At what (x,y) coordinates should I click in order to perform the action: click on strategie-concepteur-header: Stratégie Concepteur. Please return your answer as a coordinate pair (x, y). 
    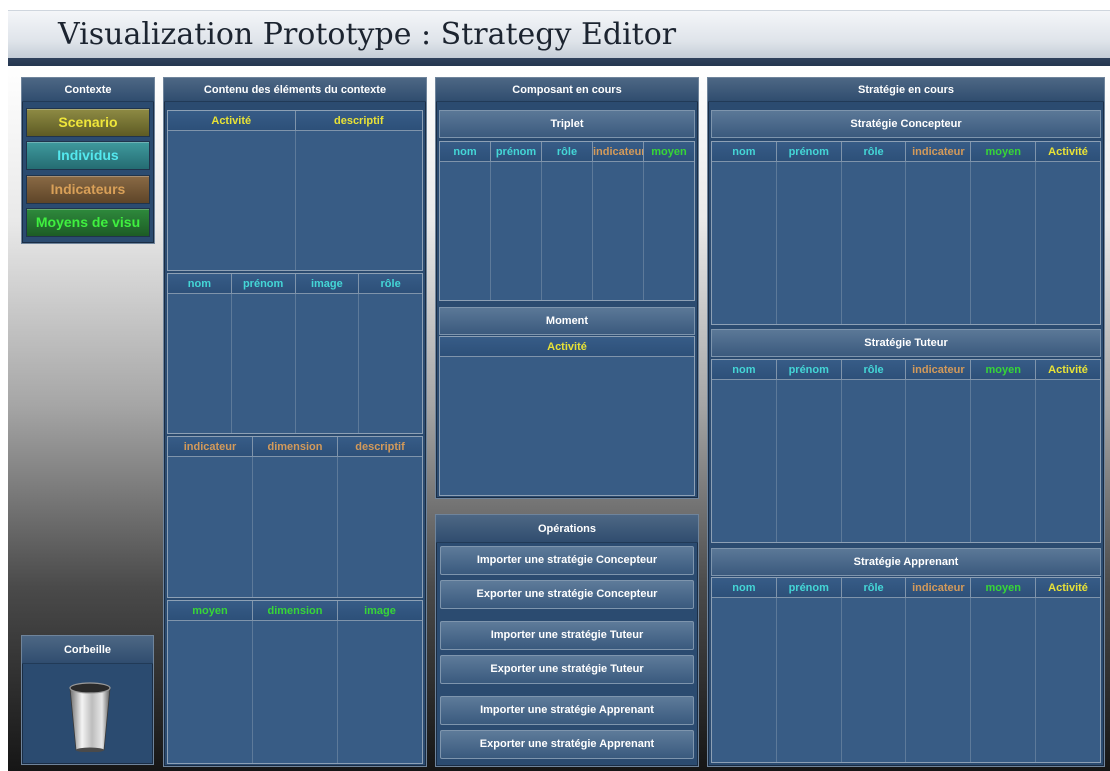
    Looking at the image, I should click on (906, 124).